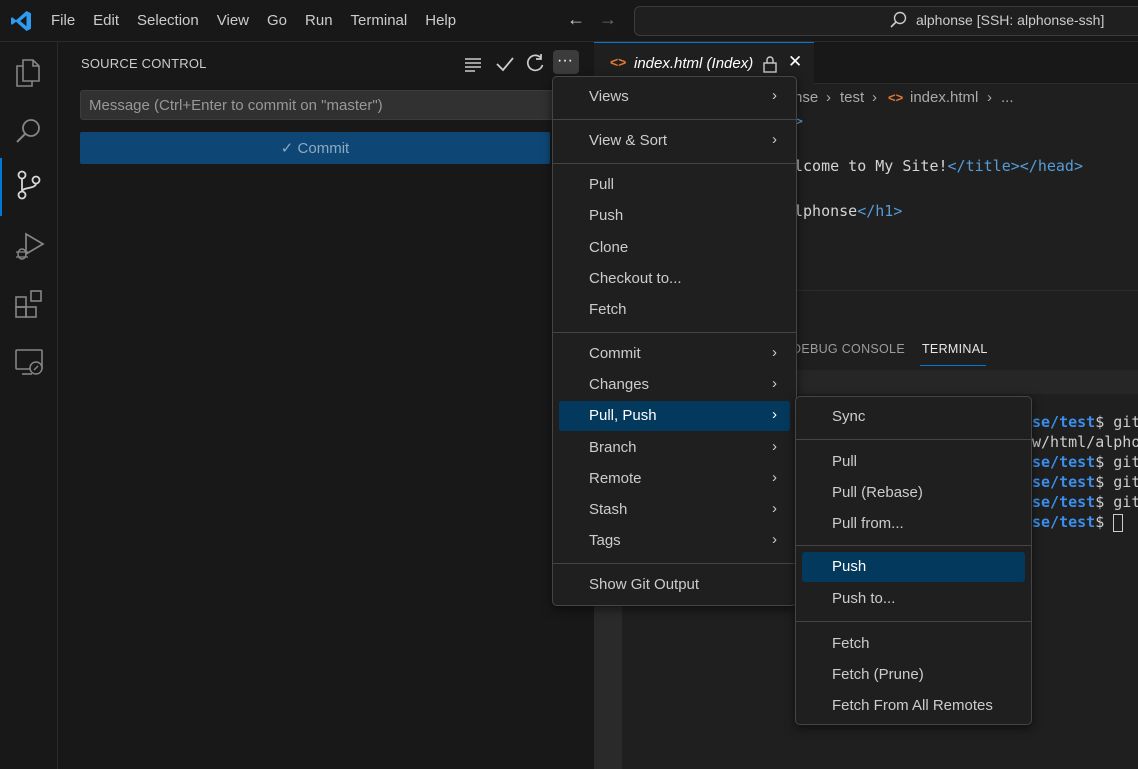 Image resolution: width=1138 pixels, height=769 pixels. What do you see at coordinates (628, 140) in the screenshot?
I see `menu-item-label: View & Sort` at bounding box center [628, 140].